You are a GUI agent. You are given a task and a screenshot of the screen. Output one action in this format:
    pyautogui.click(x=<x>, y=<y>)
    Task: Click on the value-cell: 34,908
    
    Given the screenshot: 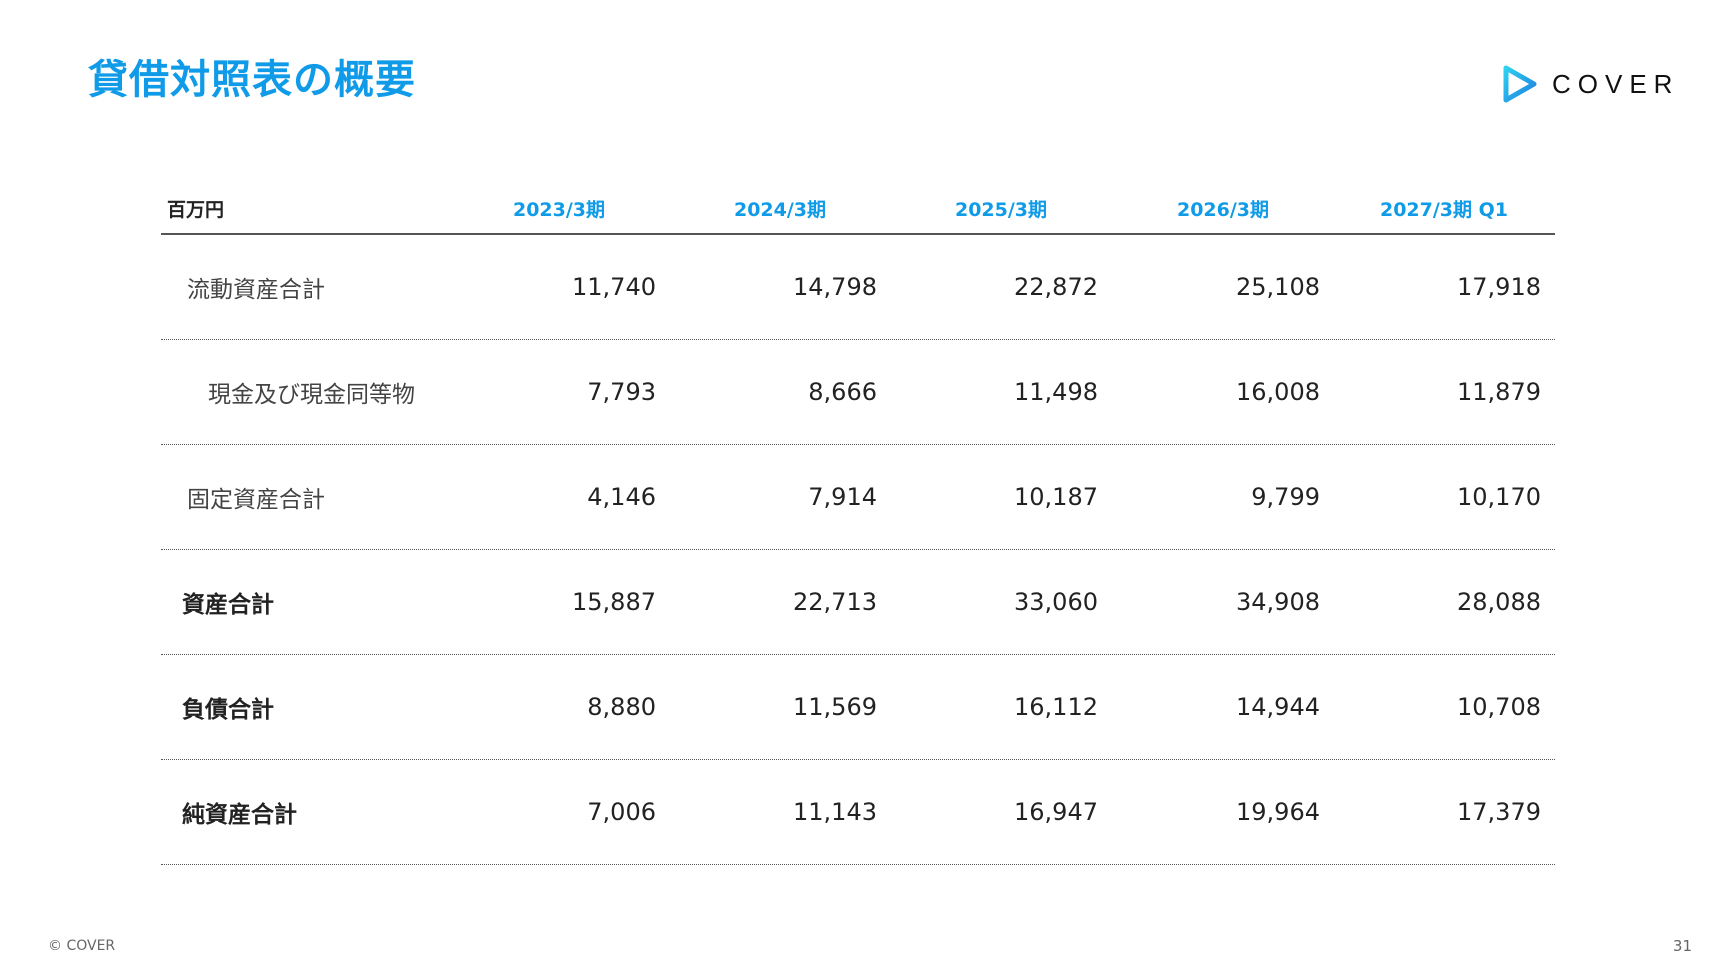 What is the action you would take?
    pyautogui.click(x=1278, y=602)
    